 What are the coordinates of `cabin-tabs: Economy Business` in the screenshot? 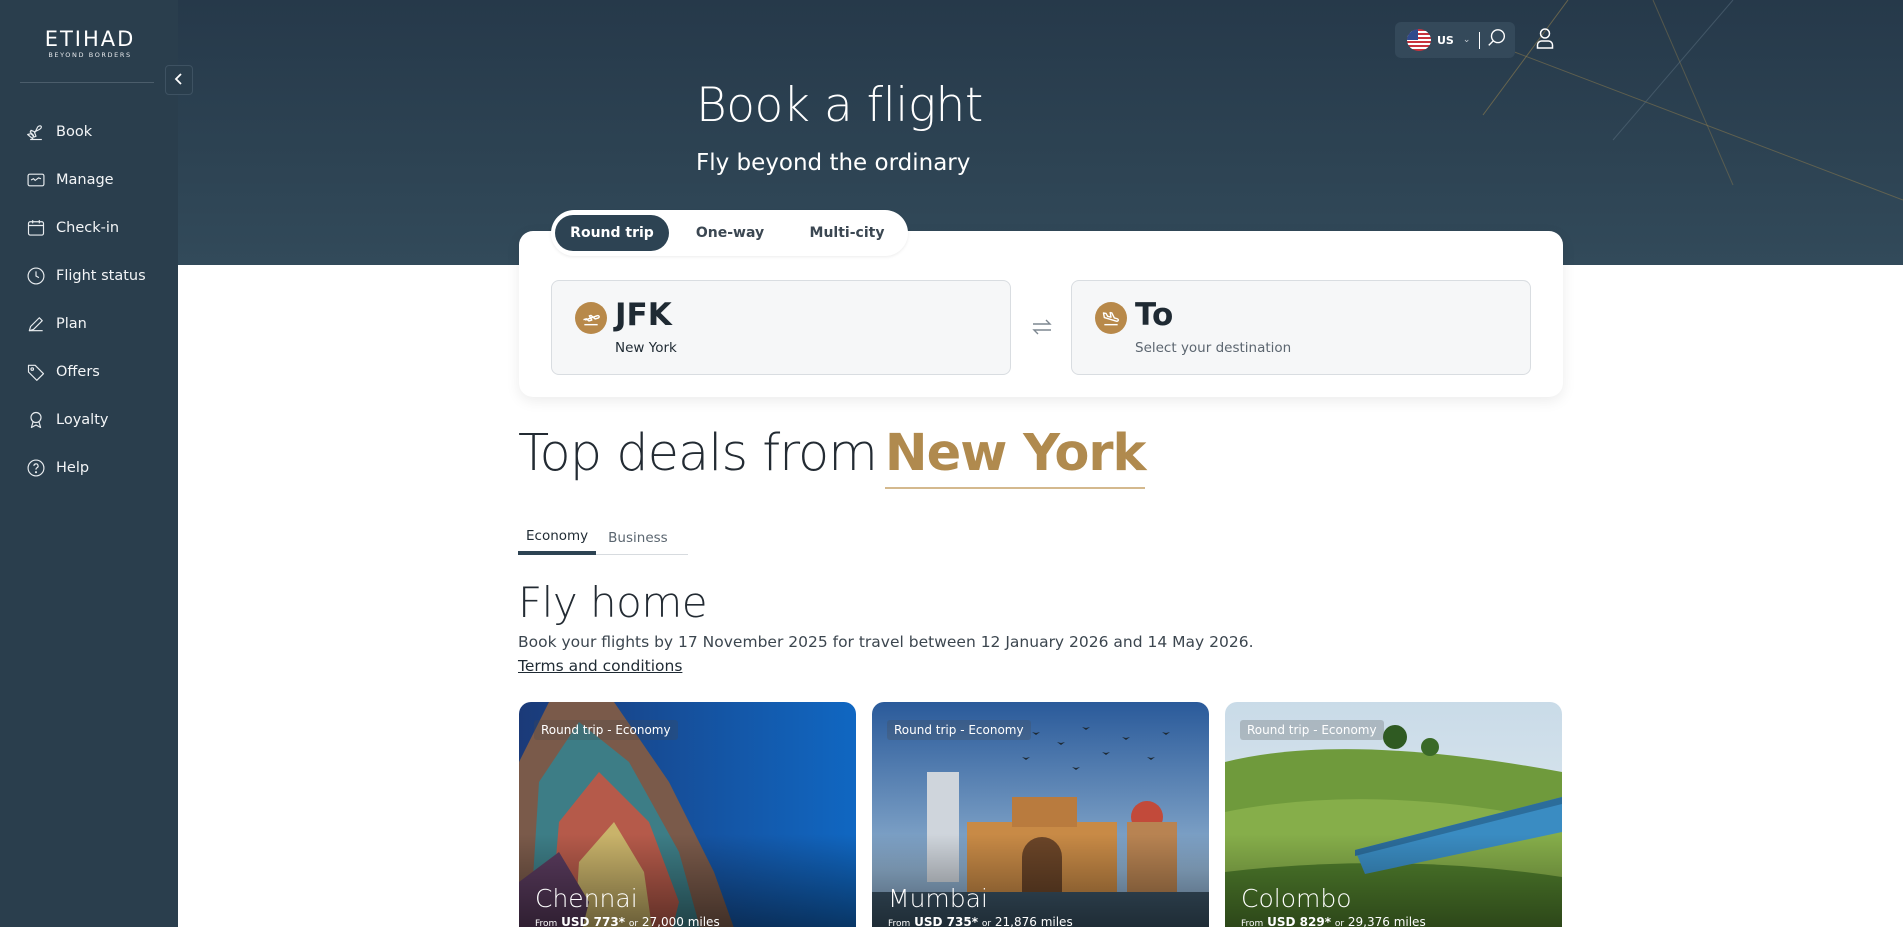 It's located at (603, 537).